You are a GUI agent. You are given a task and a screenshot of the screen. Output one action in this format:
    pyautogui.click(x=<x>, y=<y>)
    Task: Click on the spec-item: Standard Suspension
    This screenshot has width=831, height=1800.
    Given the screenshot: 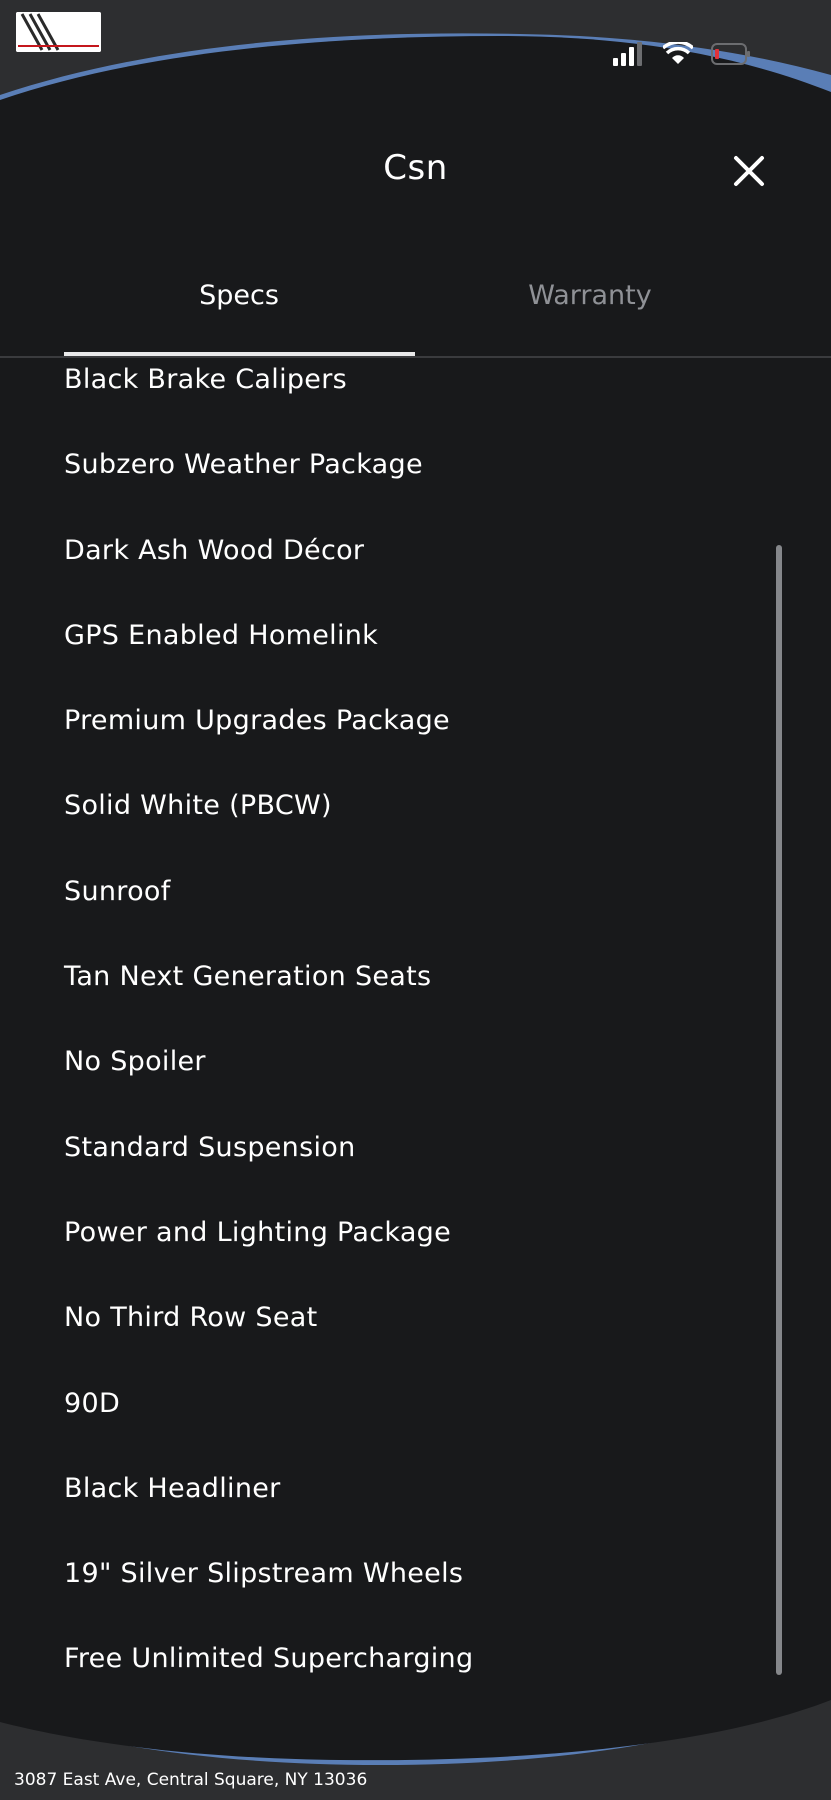 What is the action you would take?
    pyautogui.click(x=210, y=1147)
    